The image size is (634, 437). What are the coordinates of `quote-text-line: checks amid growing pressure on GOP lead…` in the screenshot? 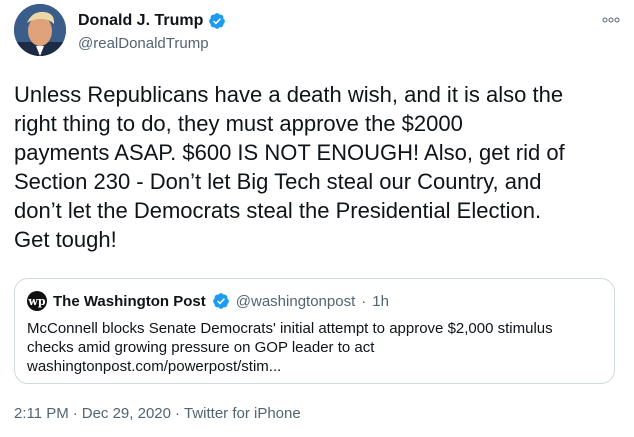 It's located at (201, 347).